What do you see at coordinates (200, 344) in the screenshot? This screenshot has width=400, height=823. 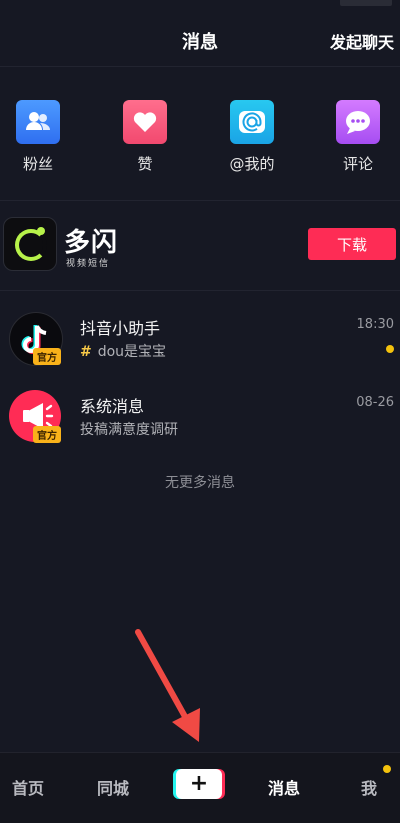 I see `list-item: 官方 抖音小助手 18:30 # dou是宝宝` at bounding box center [200, 344].